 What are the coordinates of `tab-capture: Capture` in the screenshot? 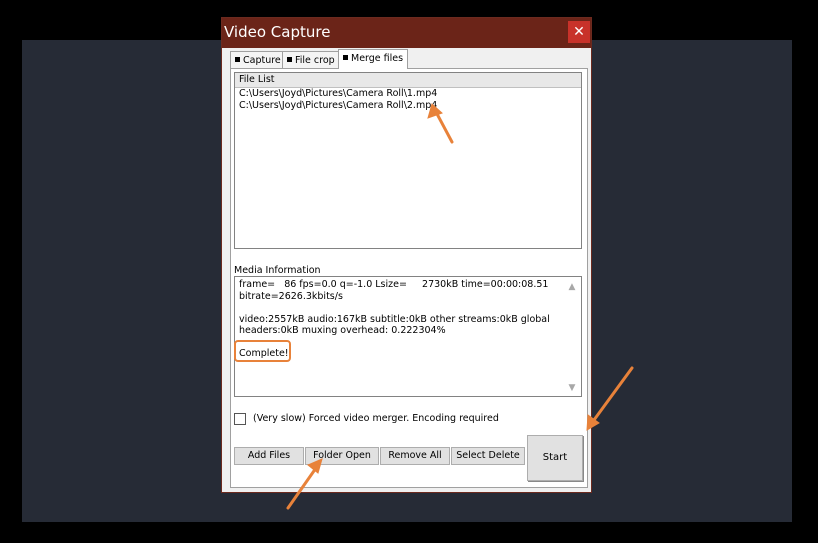 It's located at (258, 59).